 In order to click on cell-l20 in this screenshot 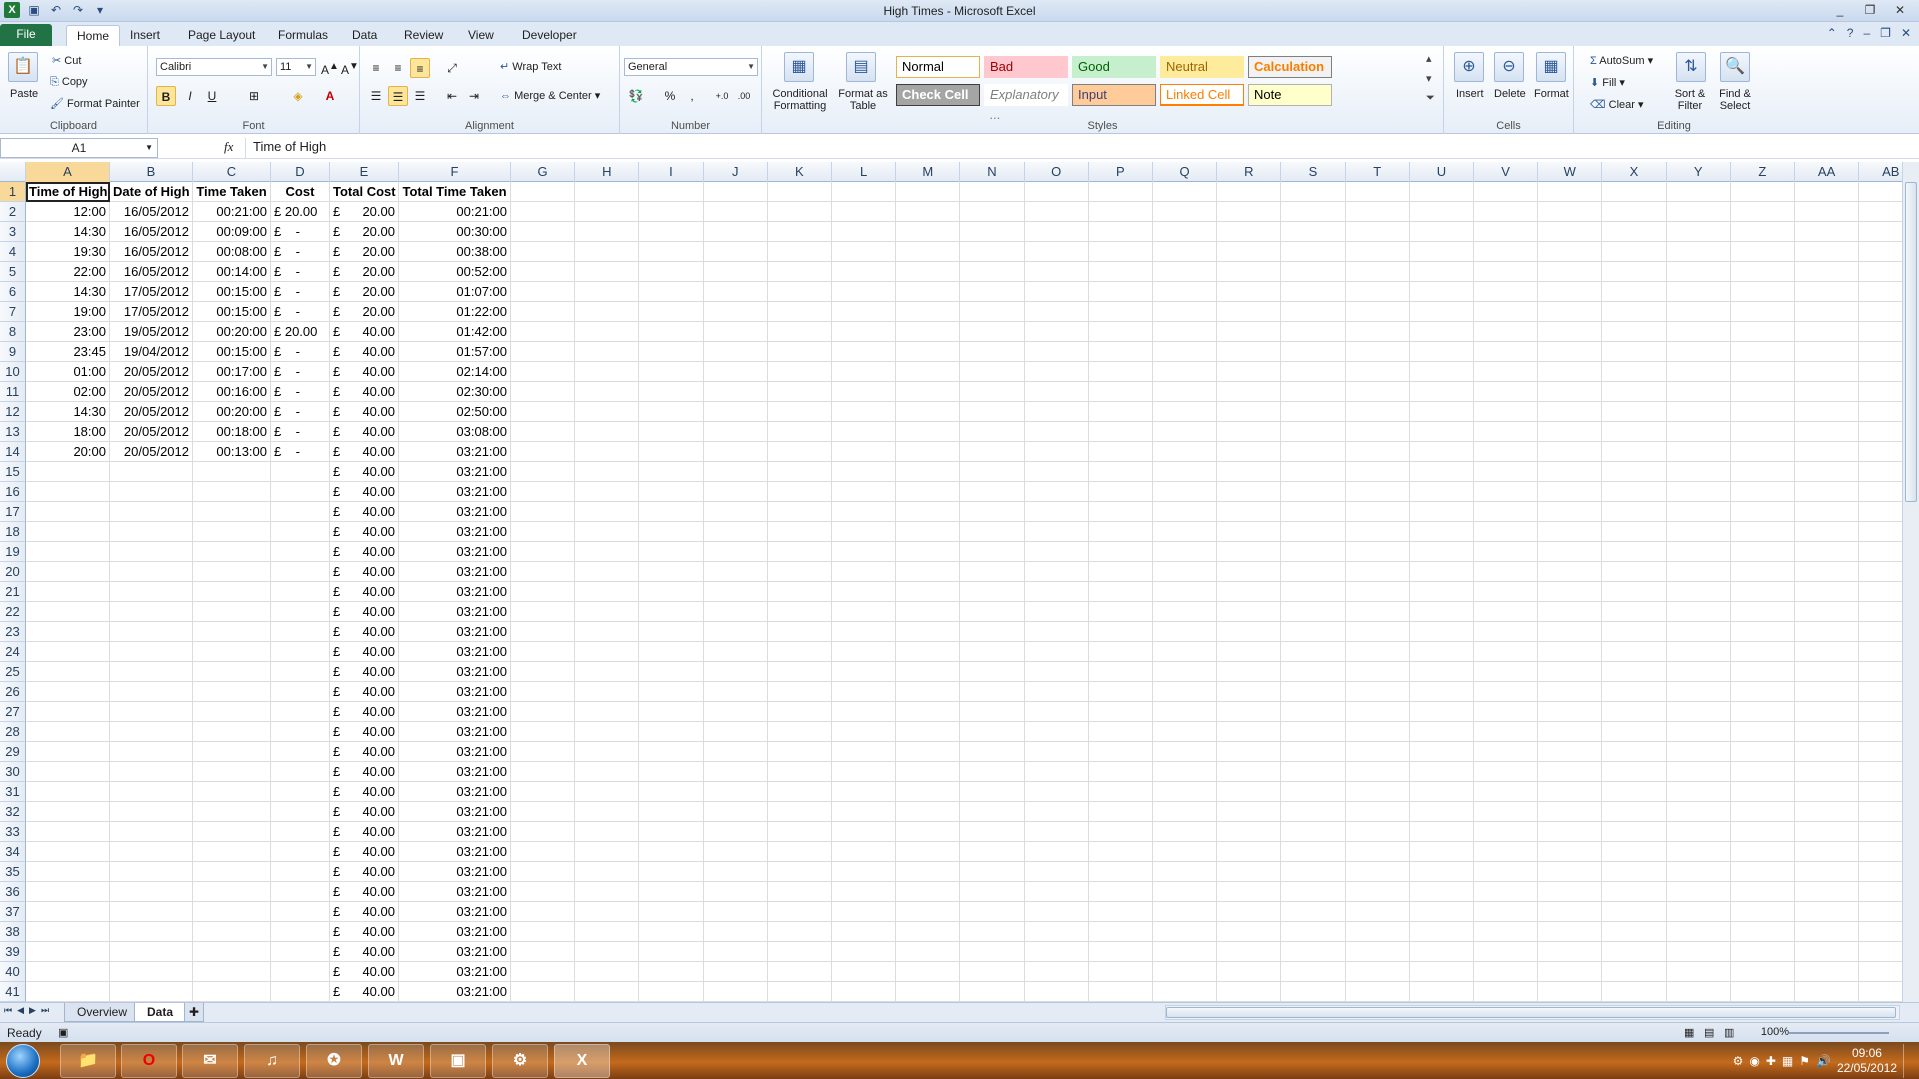, I will do `click(864, 572)`.